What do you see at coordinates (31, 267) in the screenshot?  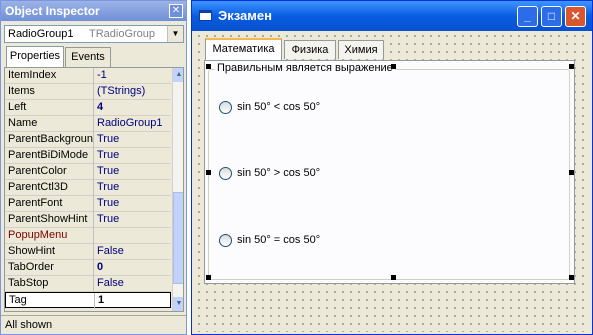 I see `property-name: TabOrder` at bounding box center [31, 267].